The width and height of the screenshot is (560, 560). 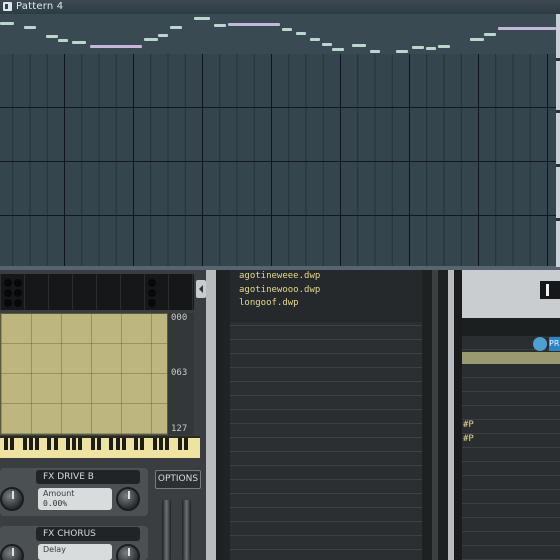 What do you see at coordinates (75, 552) in the screenshot?
I see `fx-chorus-delay-field: Delay` at bounding box center [75, 552].